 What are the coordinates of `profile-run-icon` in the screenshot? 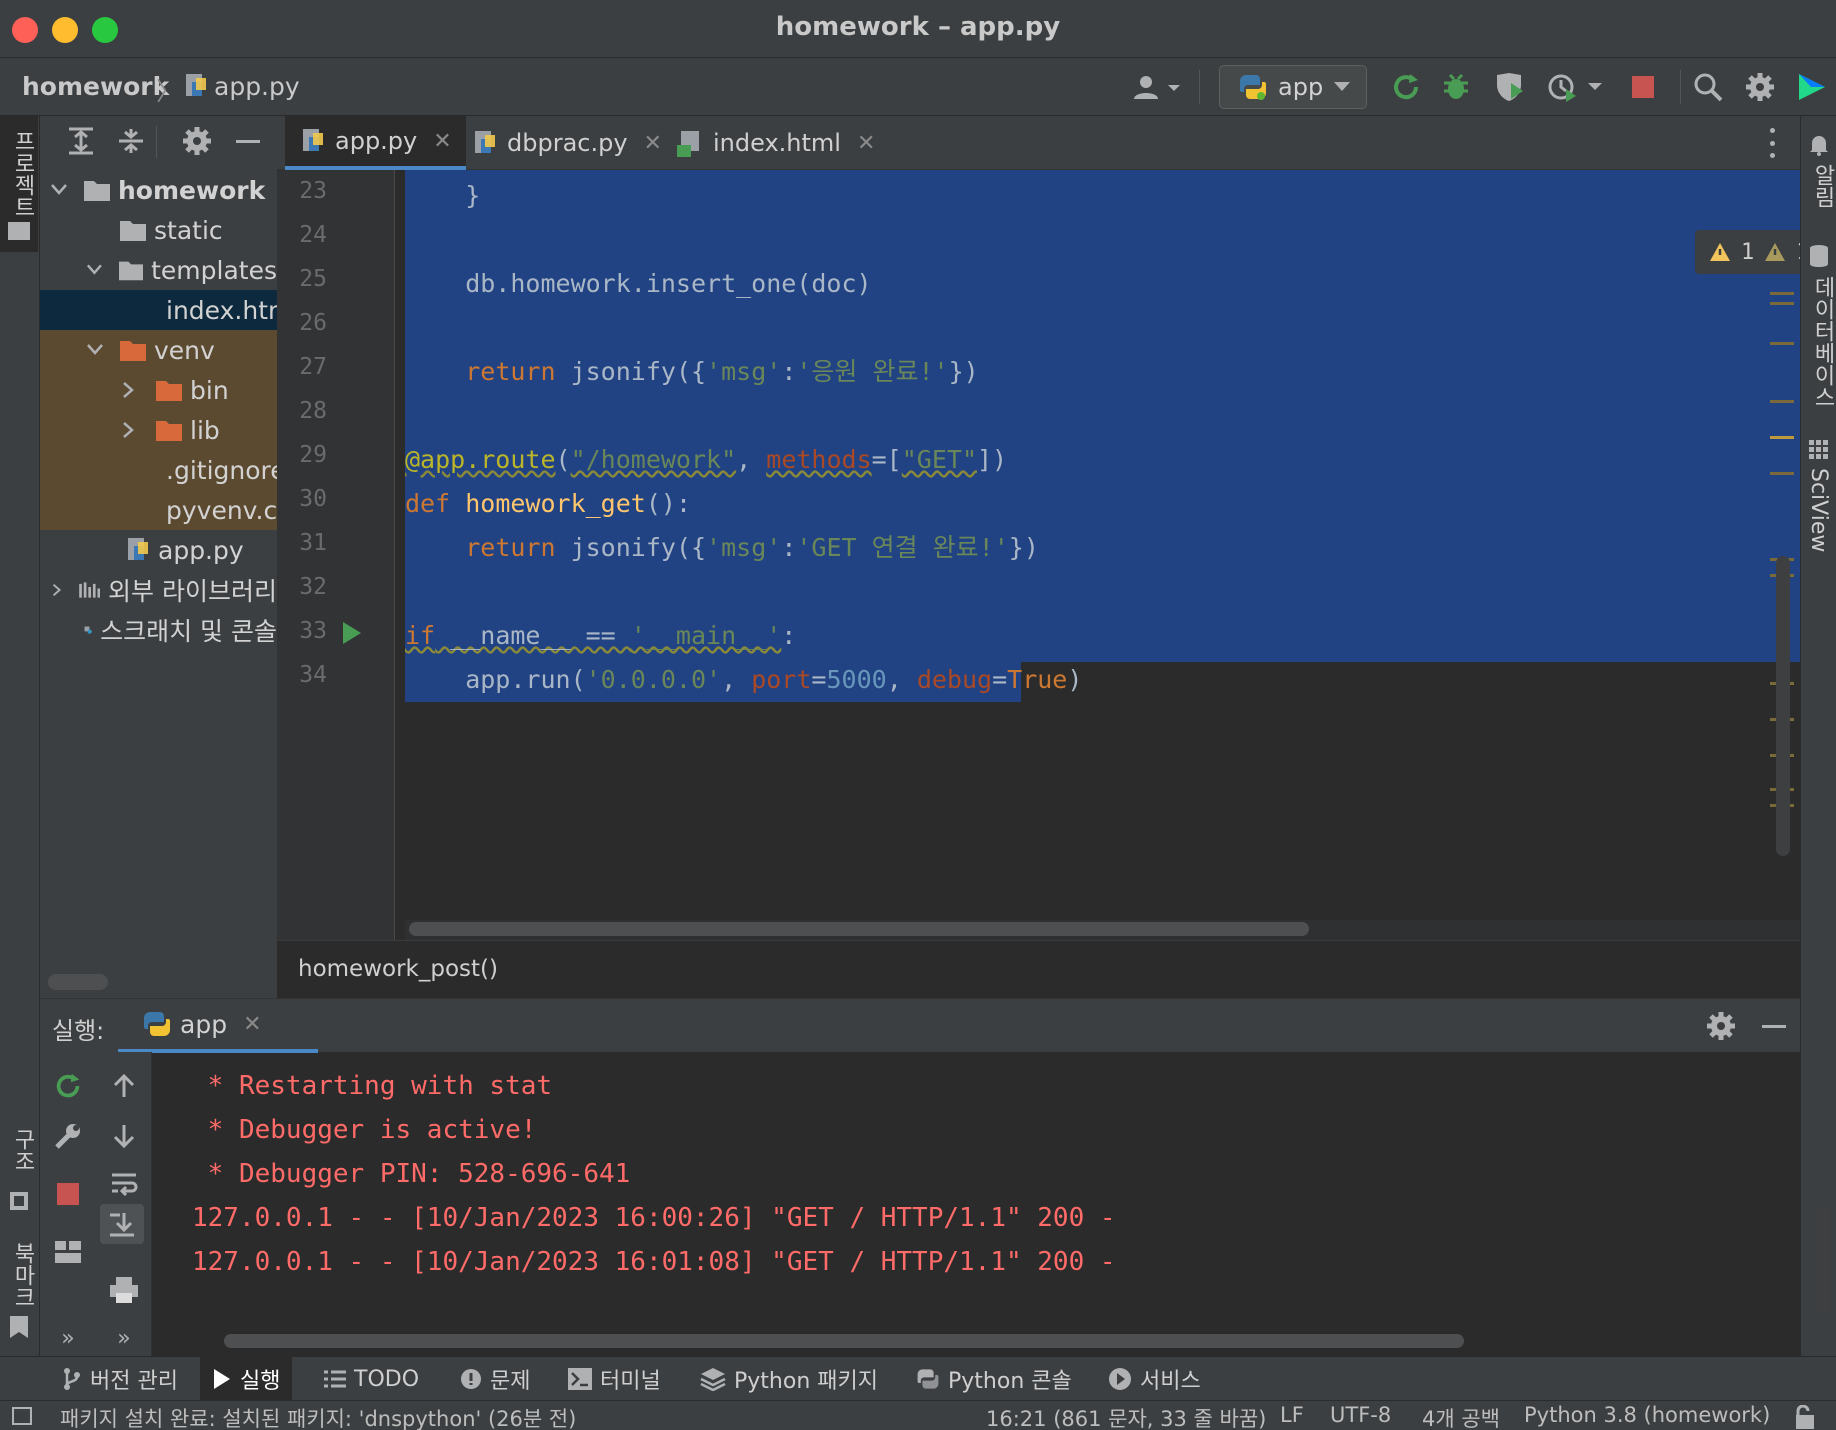 It's located at (1576, 87).